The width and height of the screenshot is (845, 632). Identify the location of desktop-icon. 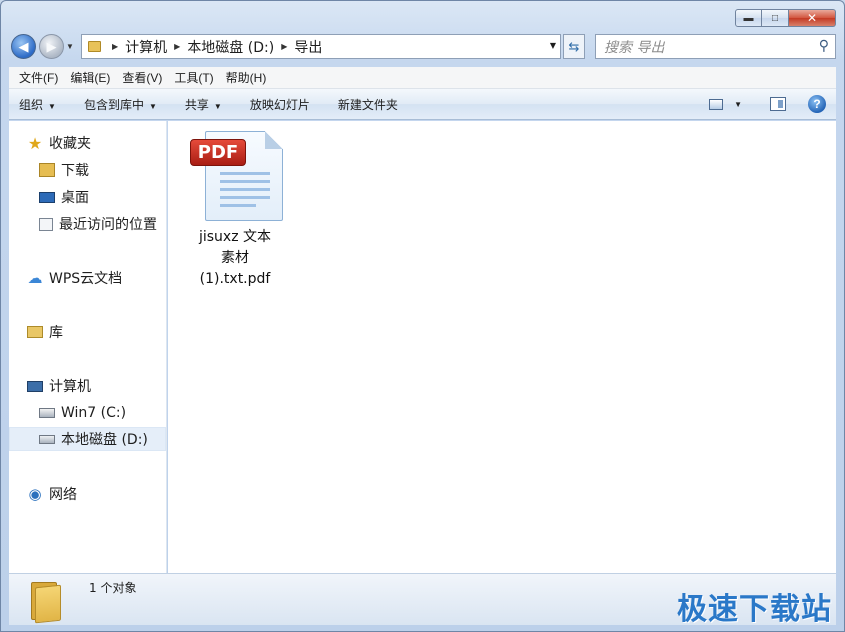
(47, 197).